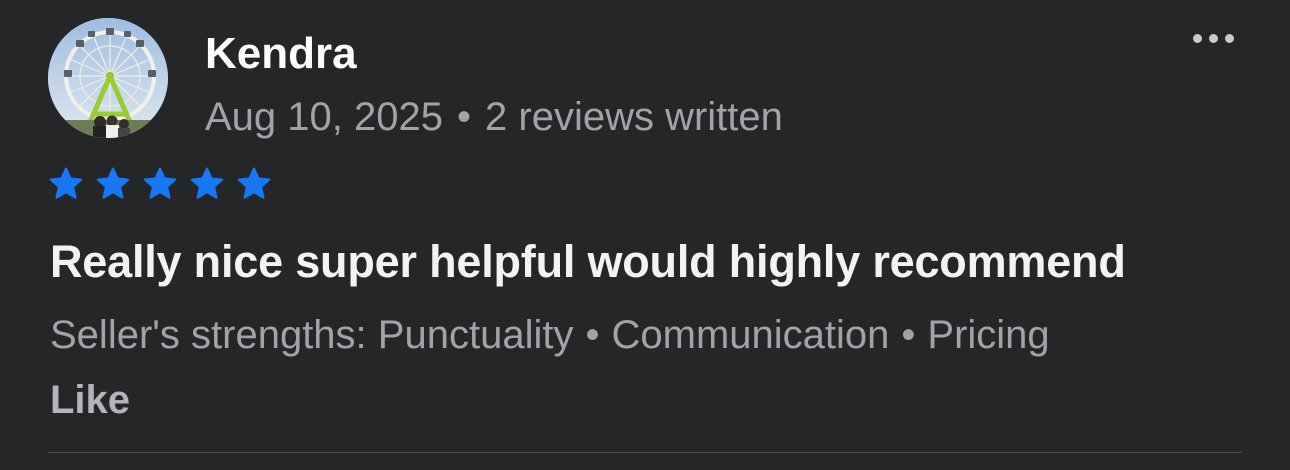 This screenshot has width=1290, height=470. Describe the element at coordinates (645, 452) in the screenshot. I see `divider` at that location.